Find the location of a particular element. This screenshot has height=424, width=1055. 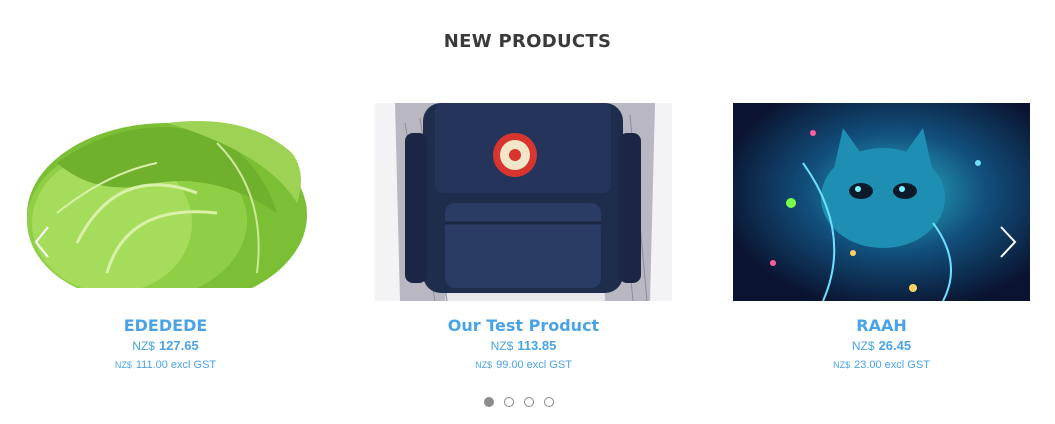

chevron-left-icon is located at coordinates (41, 242).